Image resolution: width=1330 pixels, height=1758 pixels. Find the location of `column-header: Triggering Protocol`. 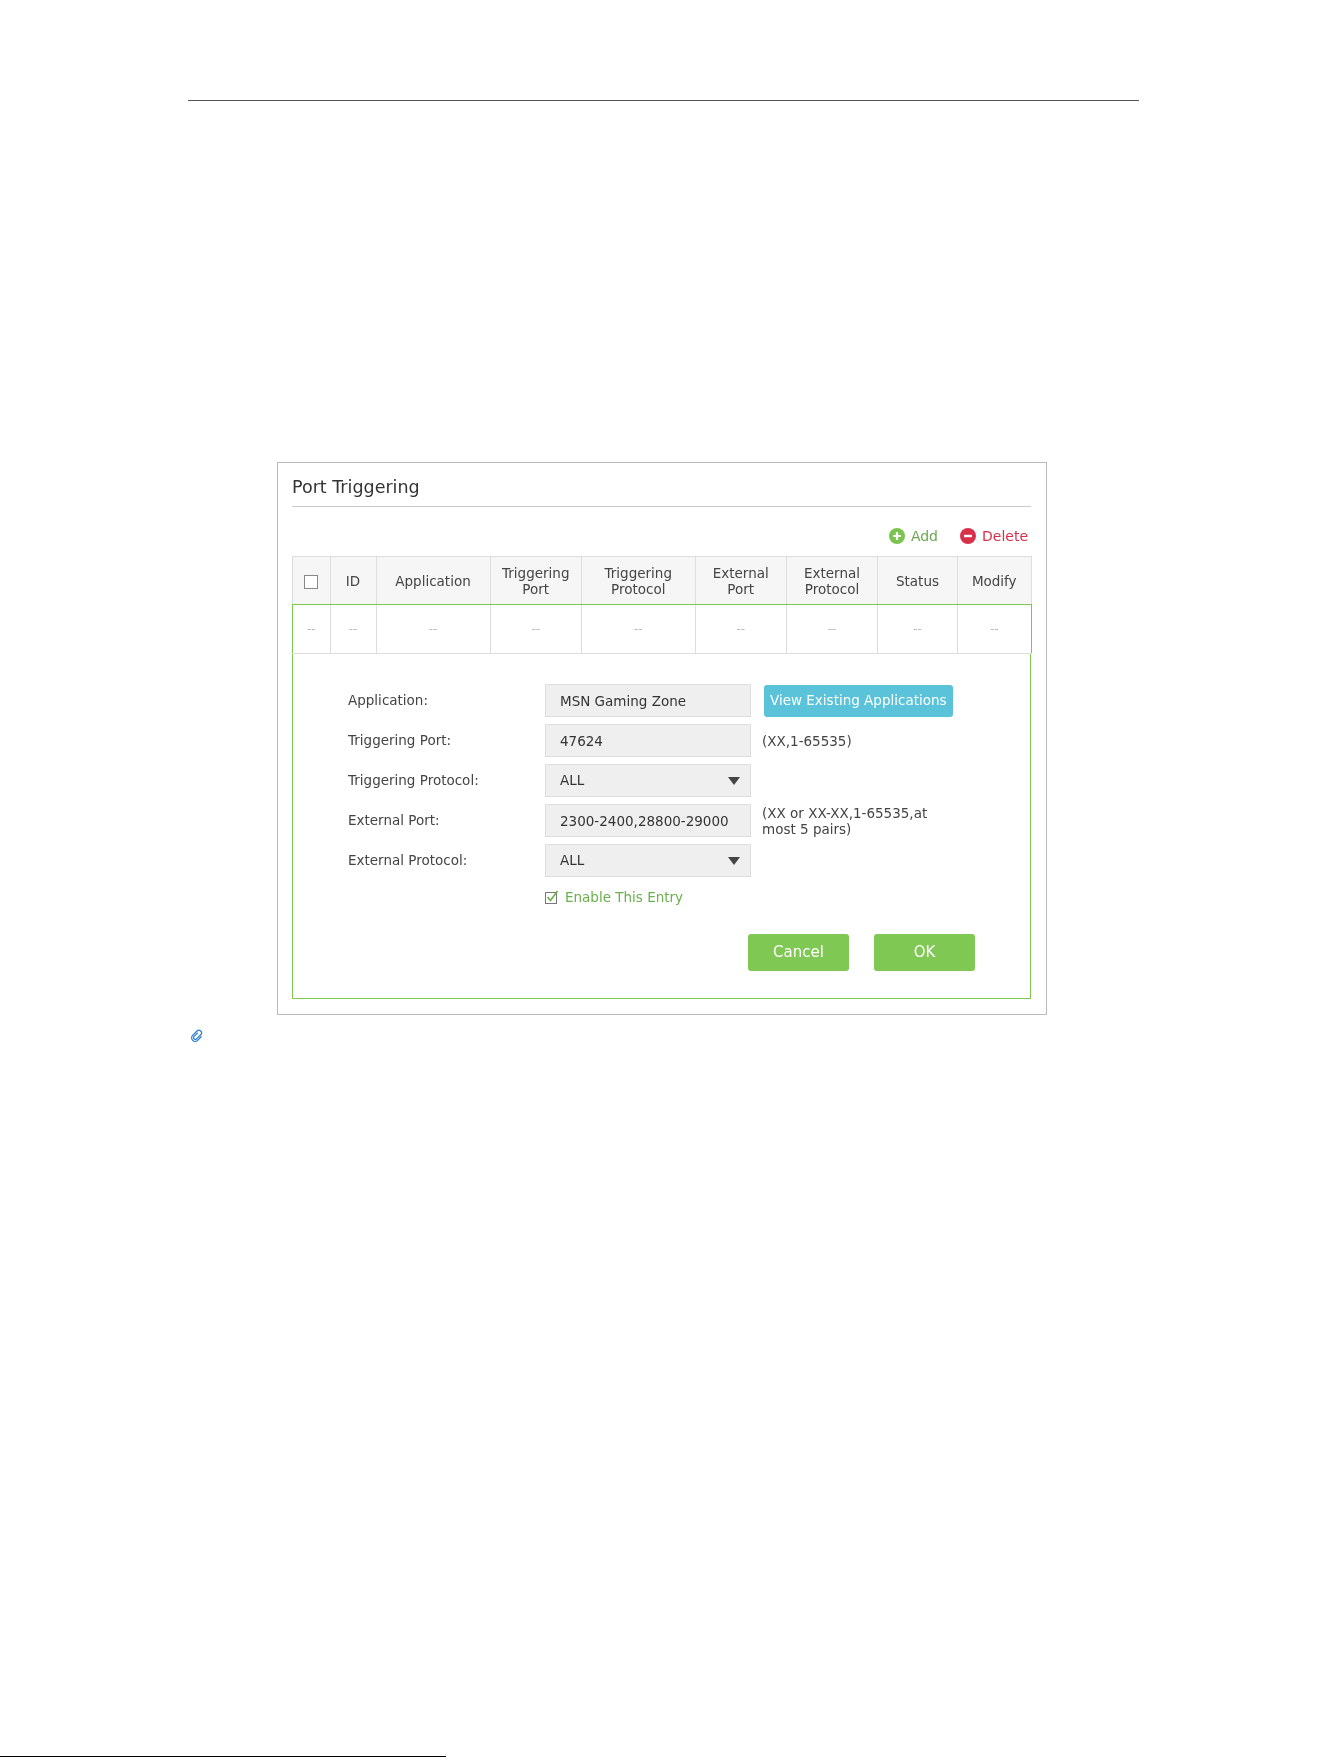

column-header: Triggering Protocol is located at coordinates (638, 580).